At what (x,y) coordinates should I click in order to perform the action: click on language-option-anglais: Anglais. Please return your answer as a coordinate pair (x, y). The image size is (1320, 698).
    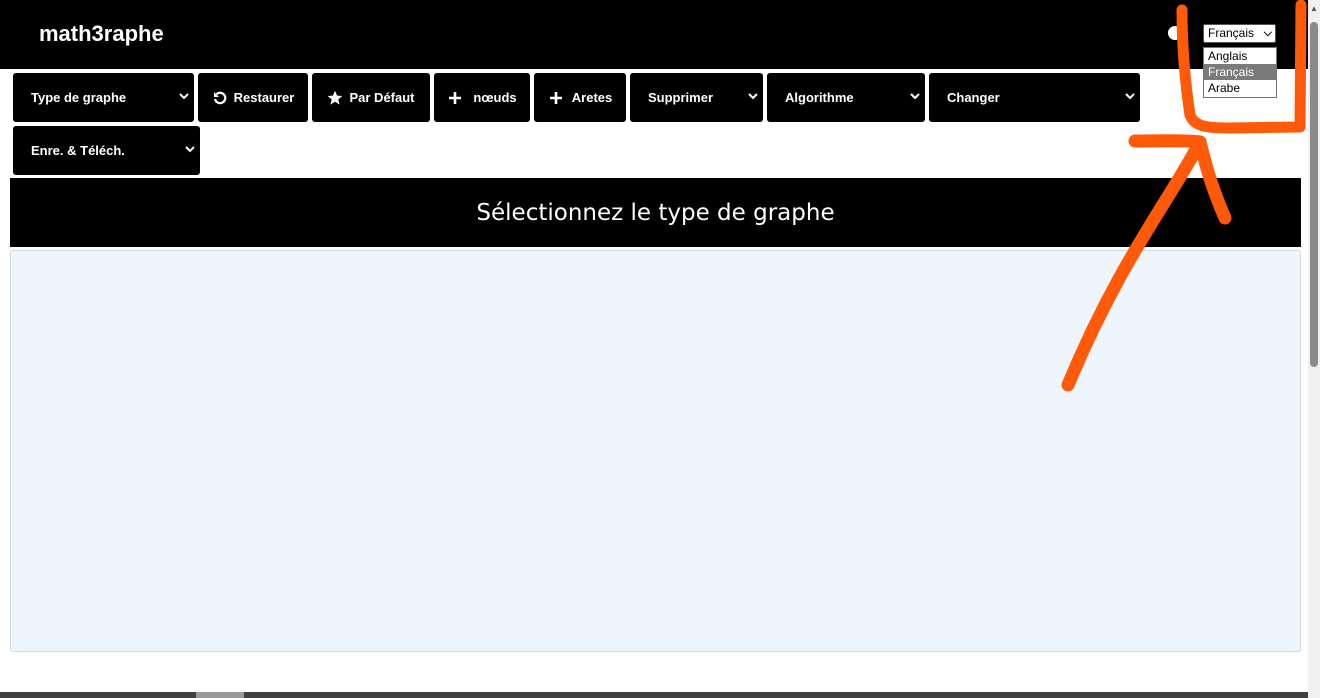
    Looking at the image, I should click on (1240, 56).